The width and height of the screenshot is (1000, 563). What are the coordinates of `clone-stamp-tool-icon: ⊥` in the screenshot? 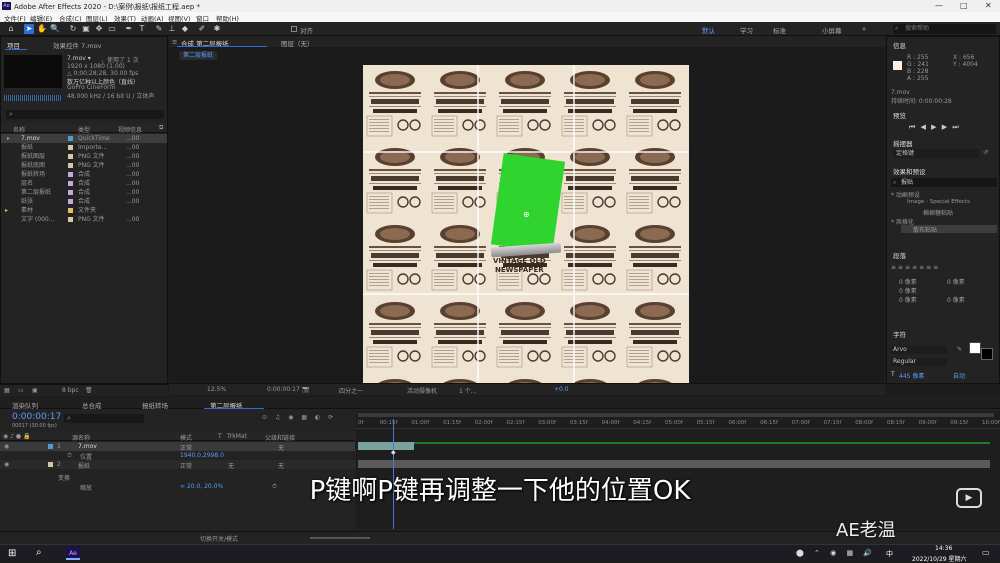 It's located at (172, 29).